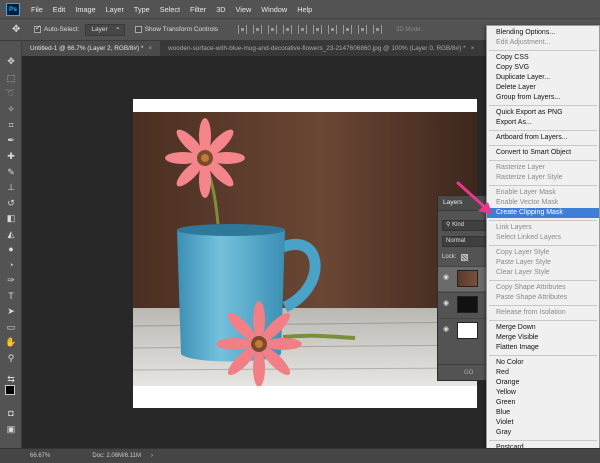 The width and height of the screenshot is (600, 463). Describe the element at coordinates (333, 29) in the screenshot. I see `distribute-top-icon` at that location.